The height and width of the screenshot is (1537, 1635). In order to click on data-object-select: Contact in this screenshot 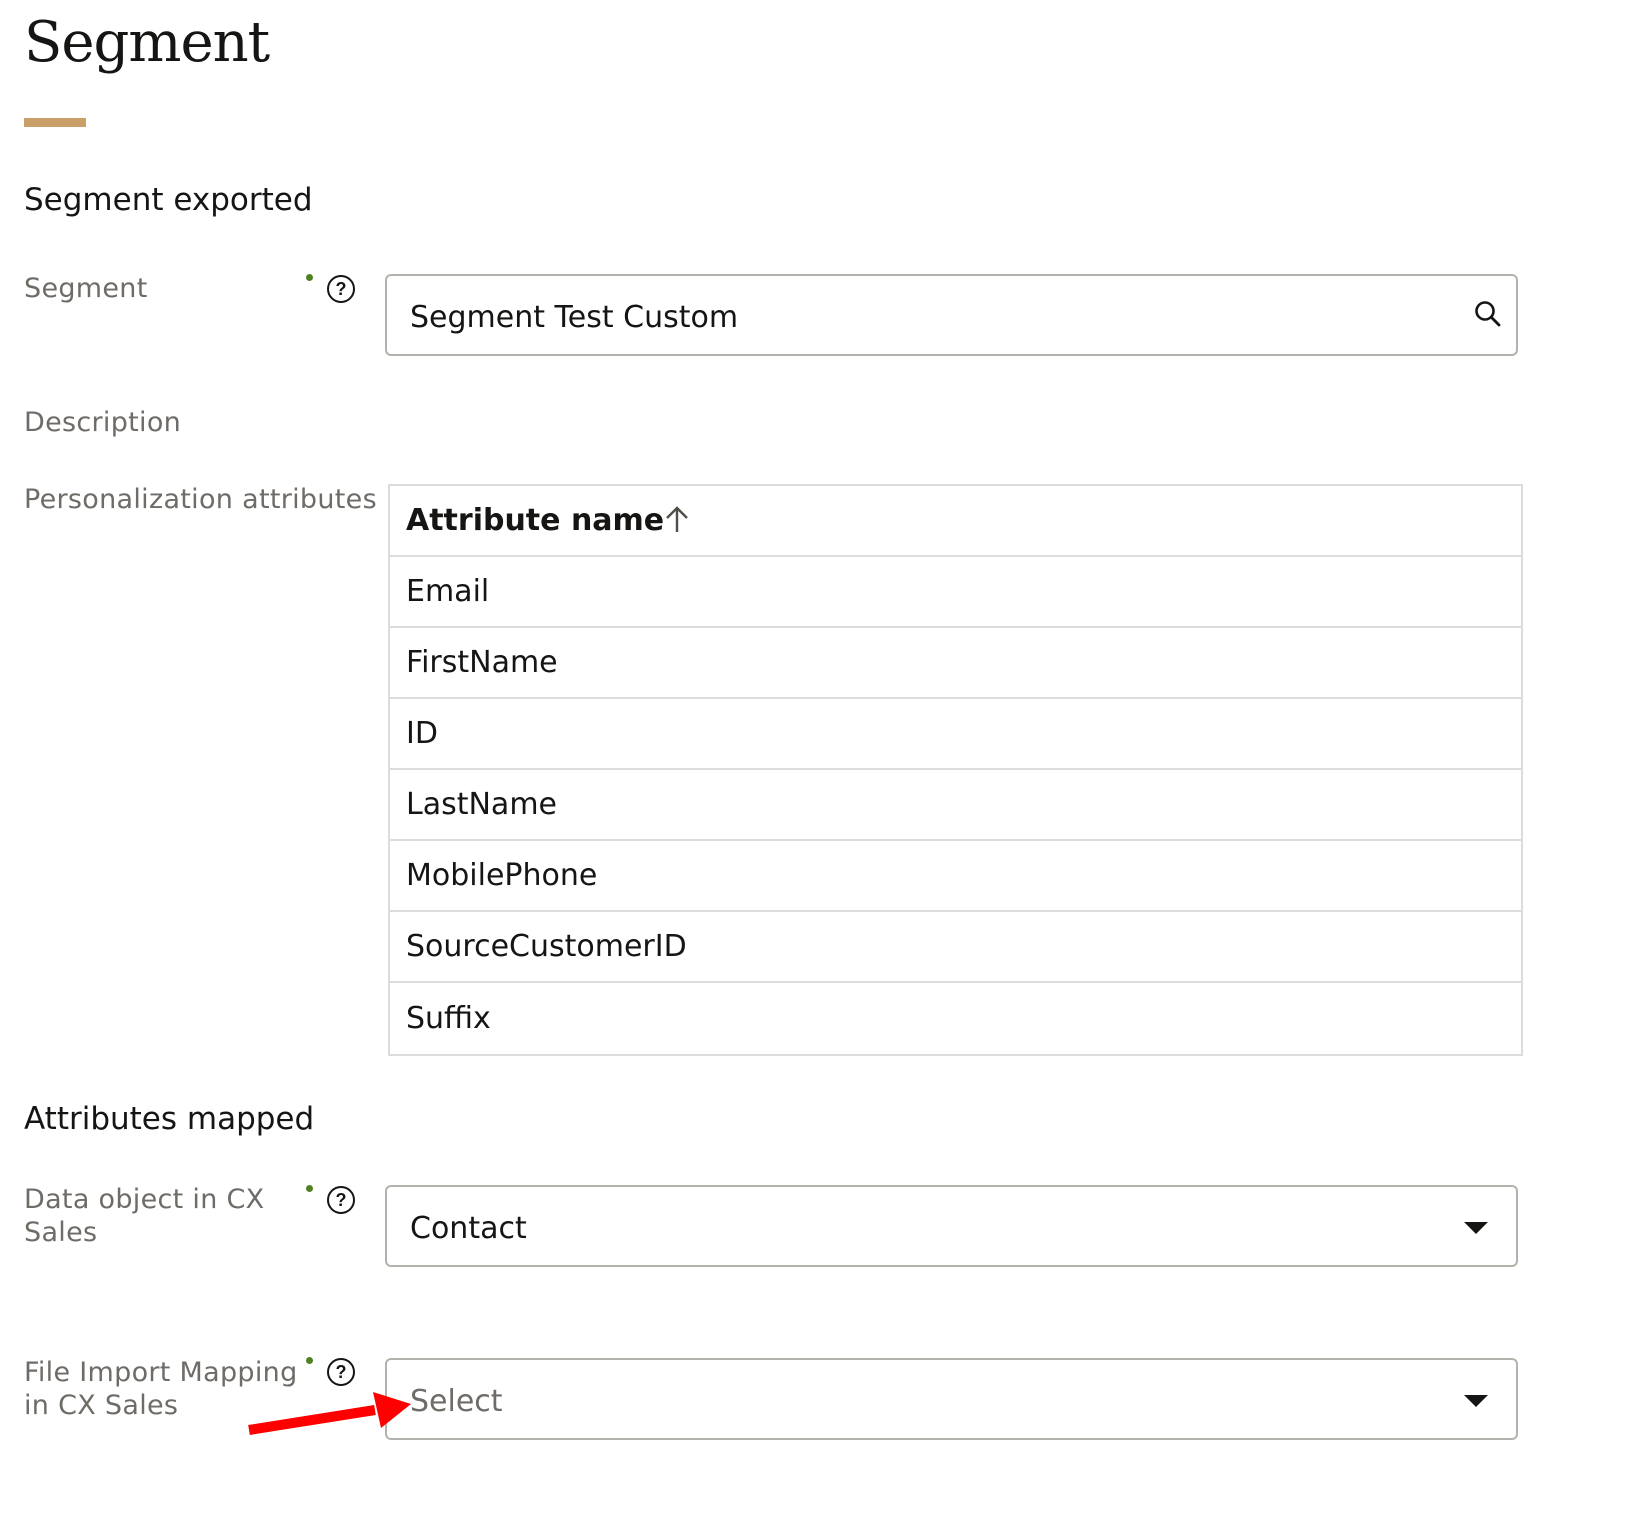, I will do `click(951, 1226)`.